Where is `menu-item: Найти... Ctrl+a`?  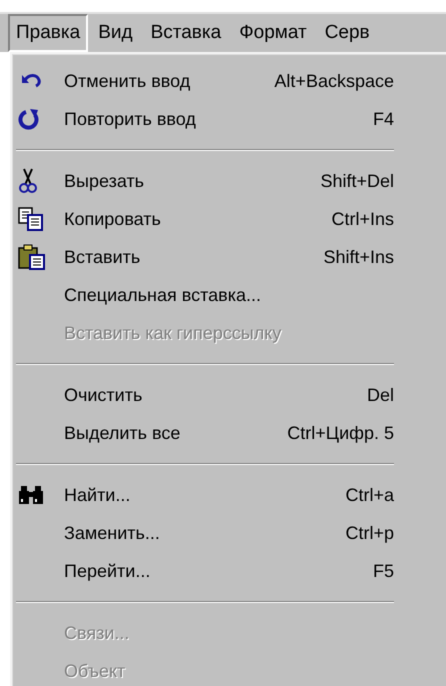 menu-item: Найти... Ctrl+a is located at coordinates (205, 495).